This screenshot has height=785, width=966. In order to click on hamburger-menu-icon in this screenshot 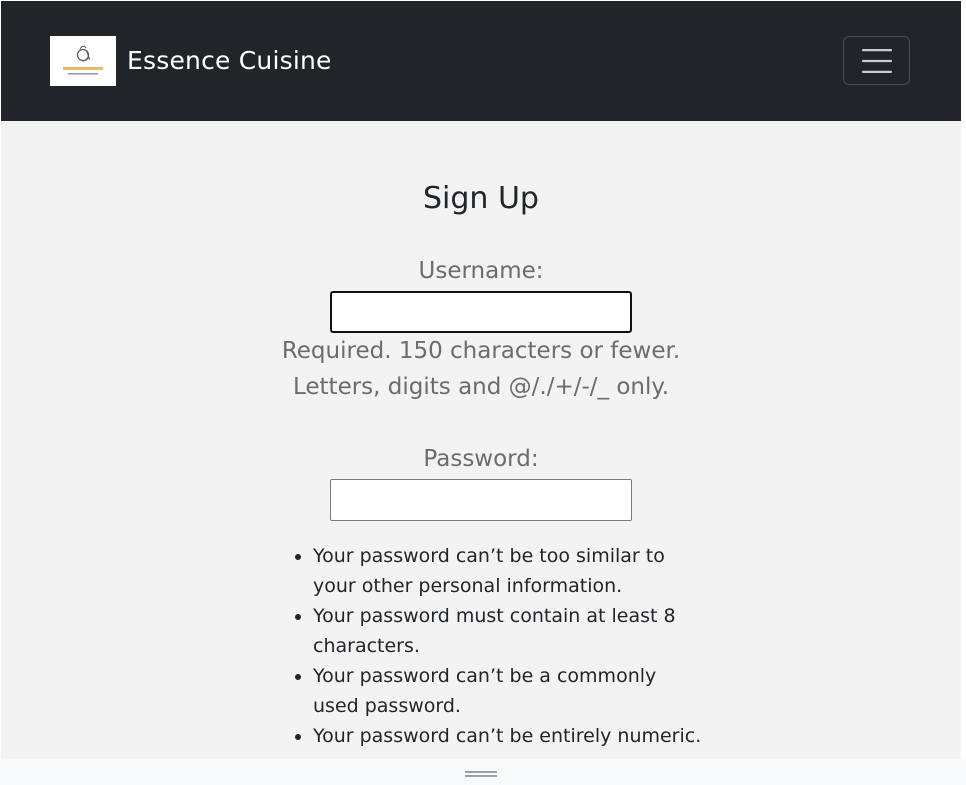, I will do `click(876, 60)`.